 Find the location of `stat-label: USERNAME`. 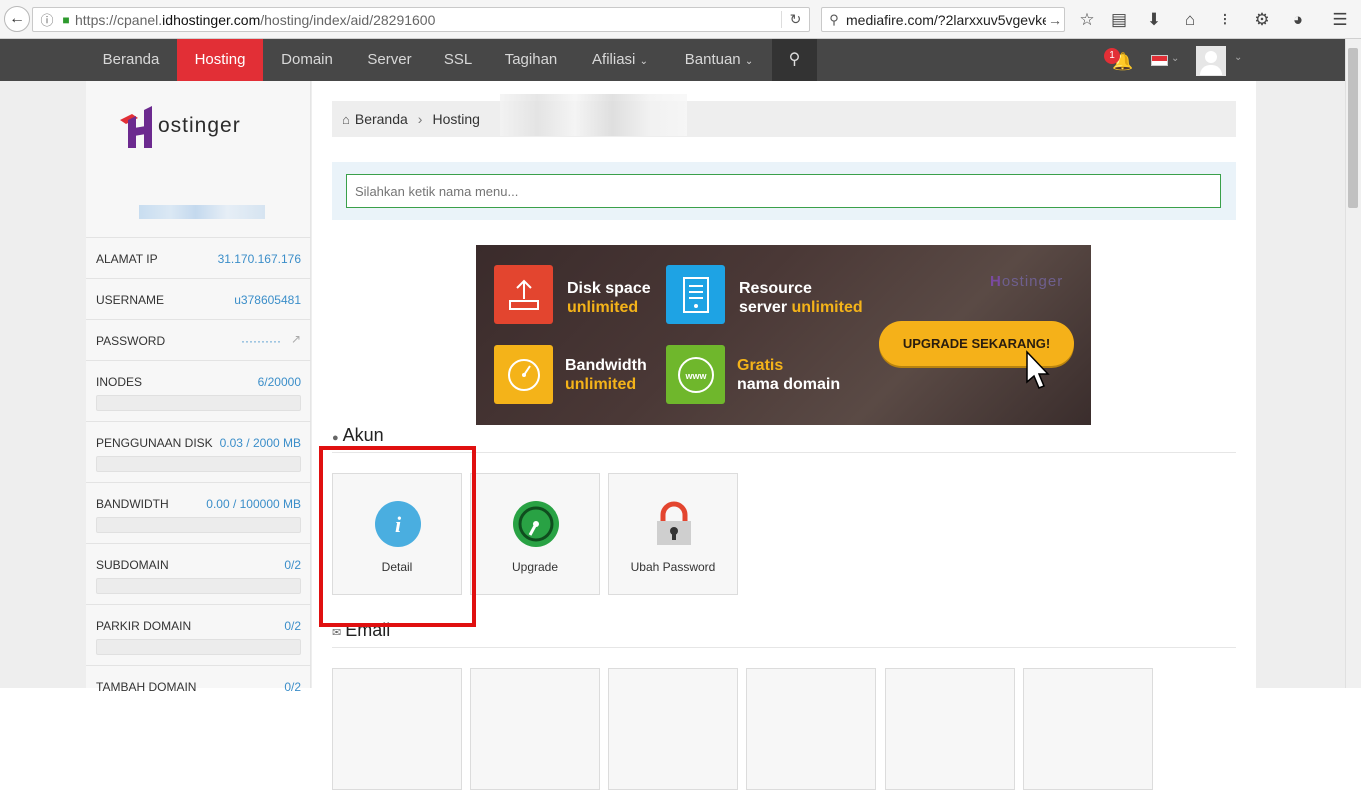

stat-label: USERNAME is located at coordinates (130, 300).